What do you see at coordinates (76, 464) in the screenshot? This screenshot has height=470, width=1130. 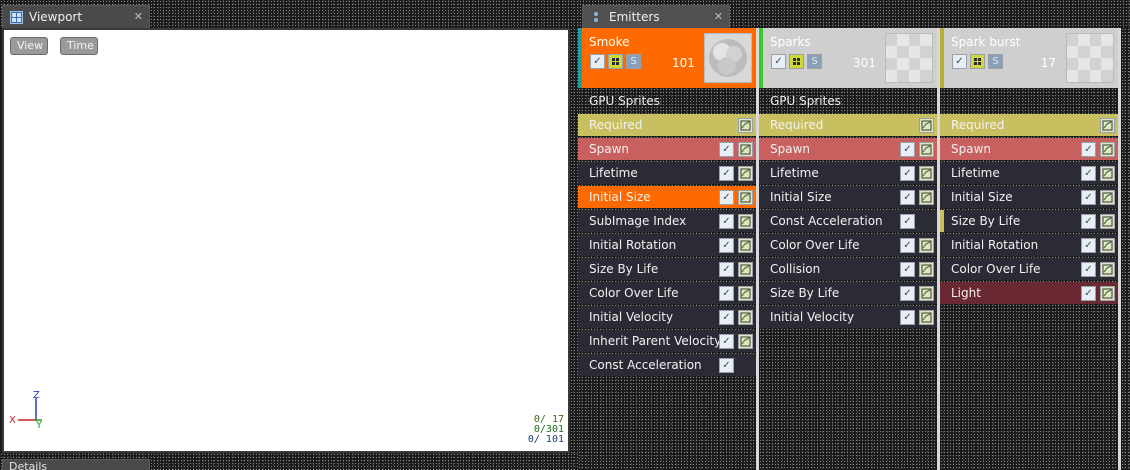 I see `tab-details: Details` at bounding box center [76, 464].